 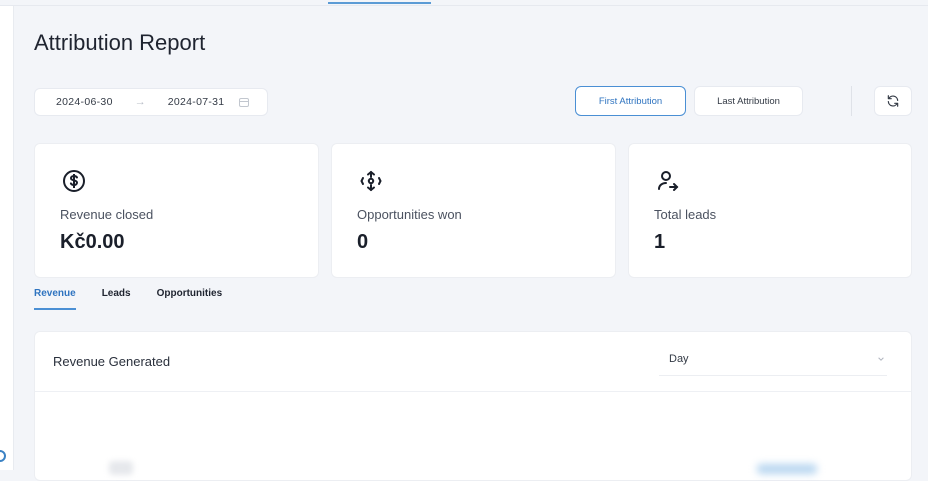 I want to click on stat-value: Kč0.00, so click(x=92, y=242).